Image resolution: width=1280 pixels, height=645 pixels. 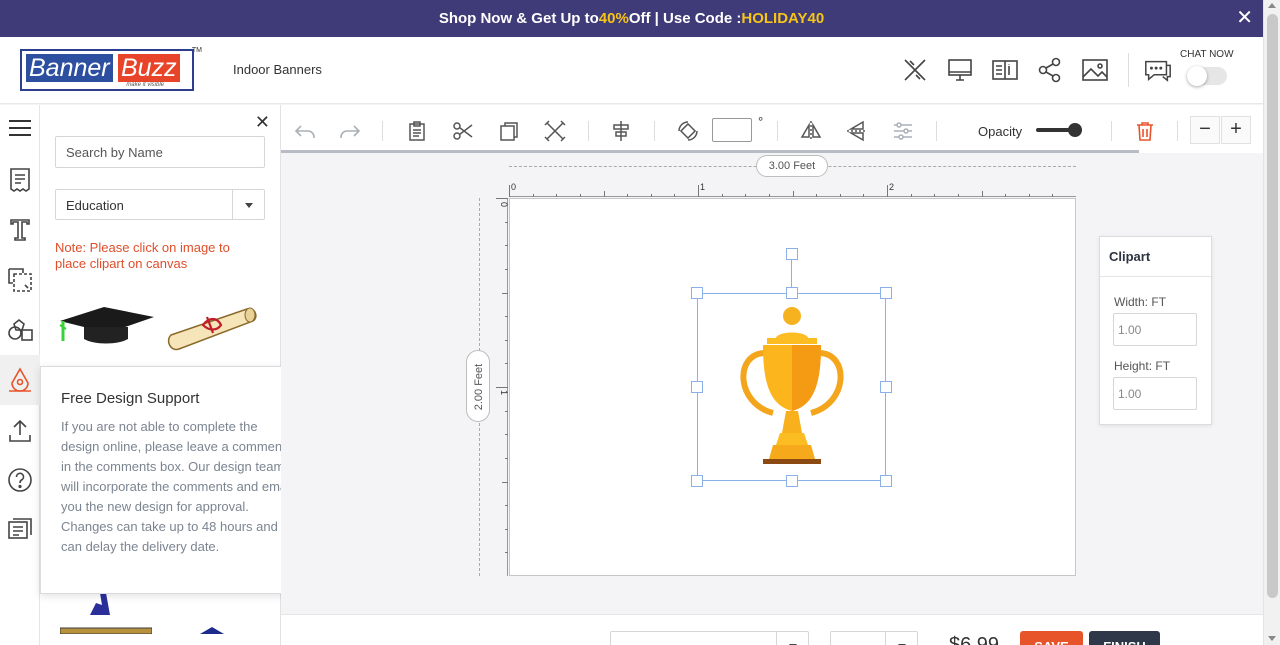 What do you see at coordinates (886, 293) in the screenshot?
I see `resize-handle-top-right` at bounding box center [886, 293].